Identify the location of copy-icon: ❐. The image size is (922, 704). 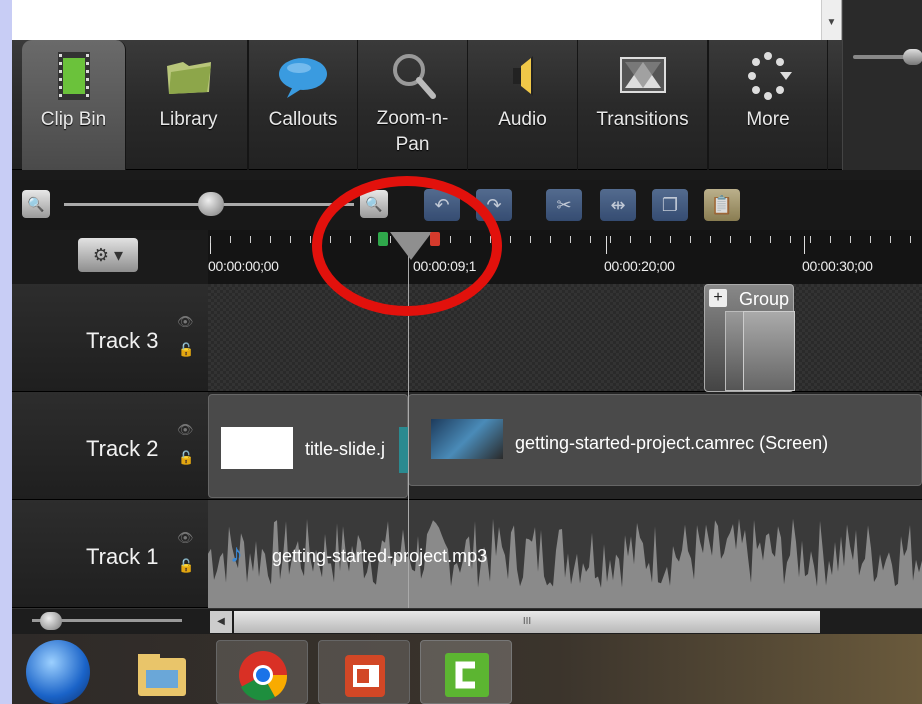
(670, 204).